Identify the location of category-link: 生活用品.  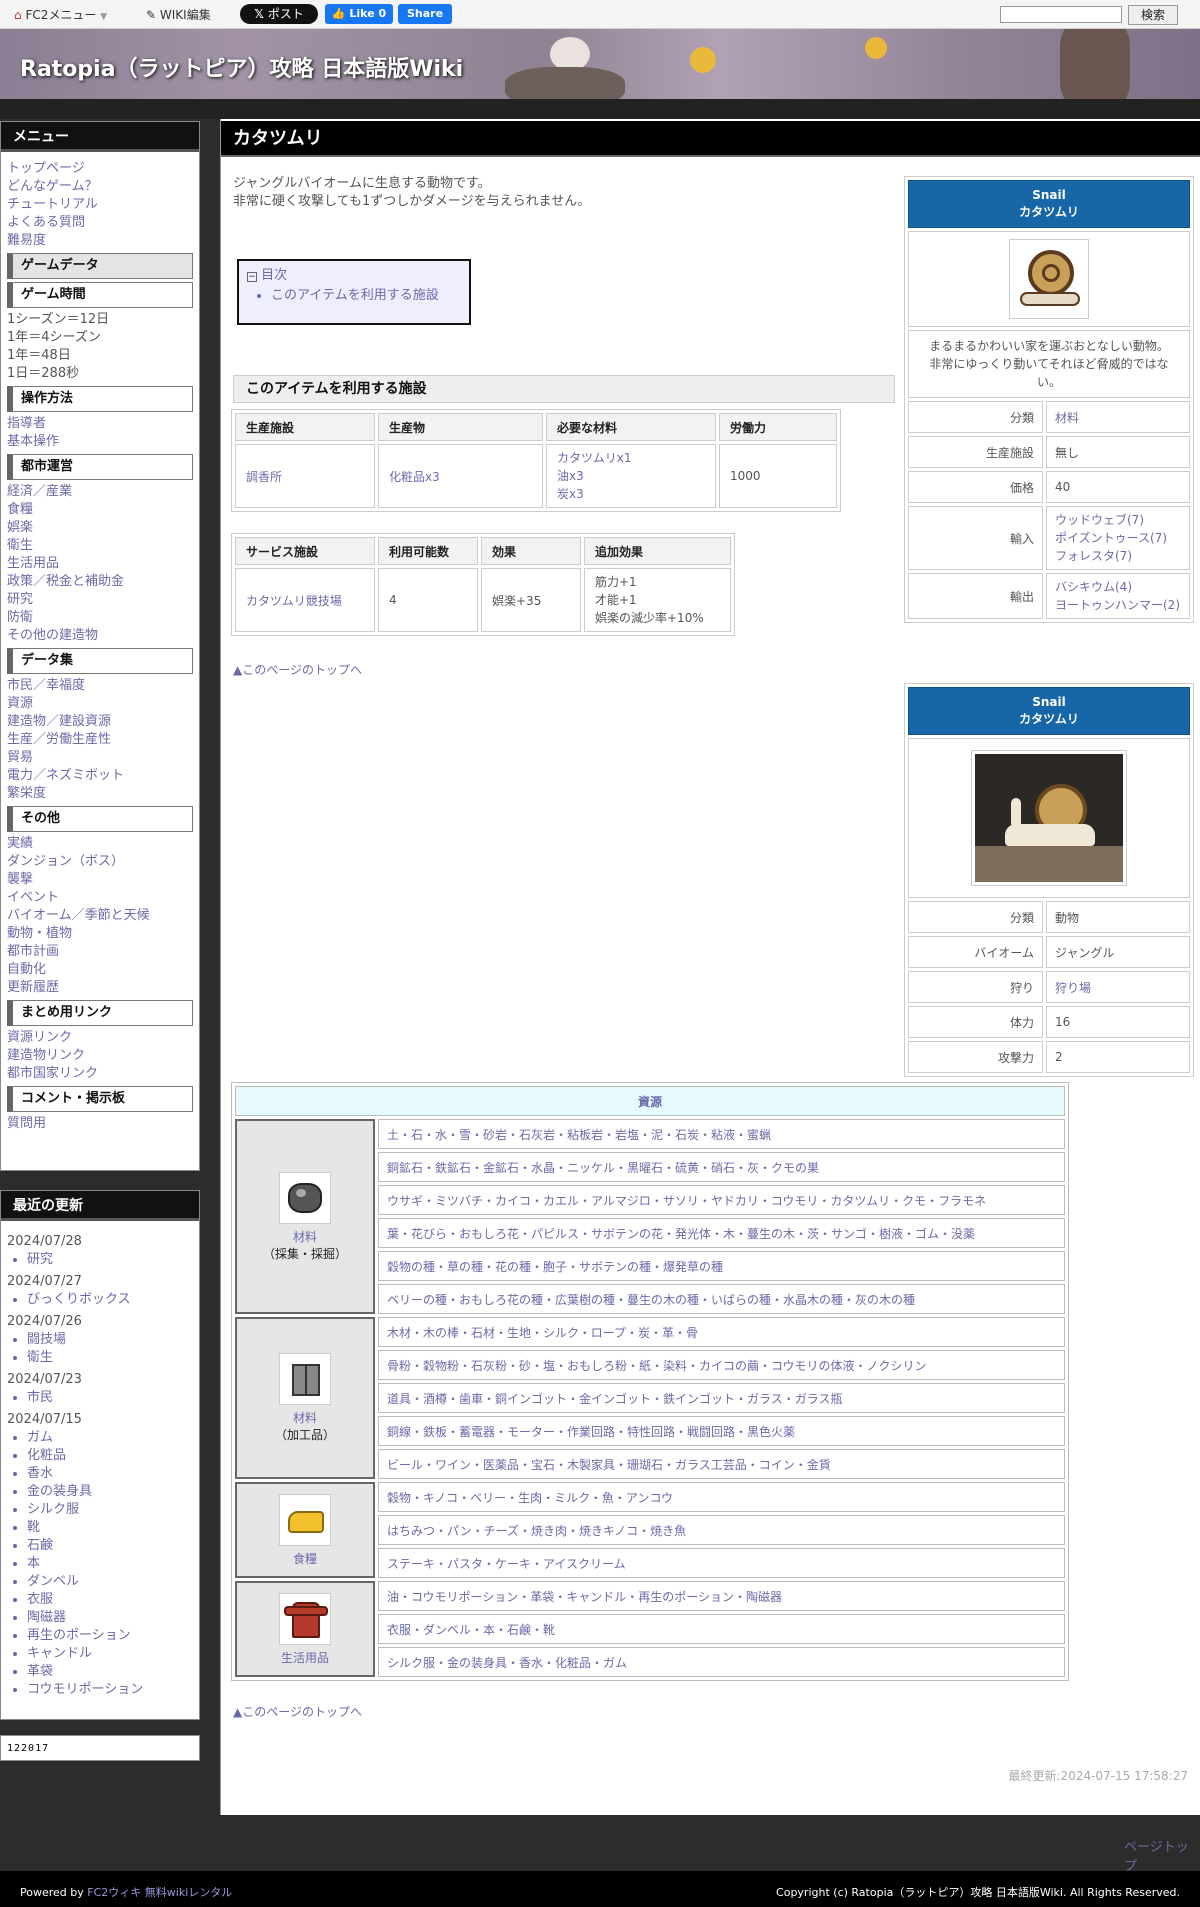
(305, 1657).